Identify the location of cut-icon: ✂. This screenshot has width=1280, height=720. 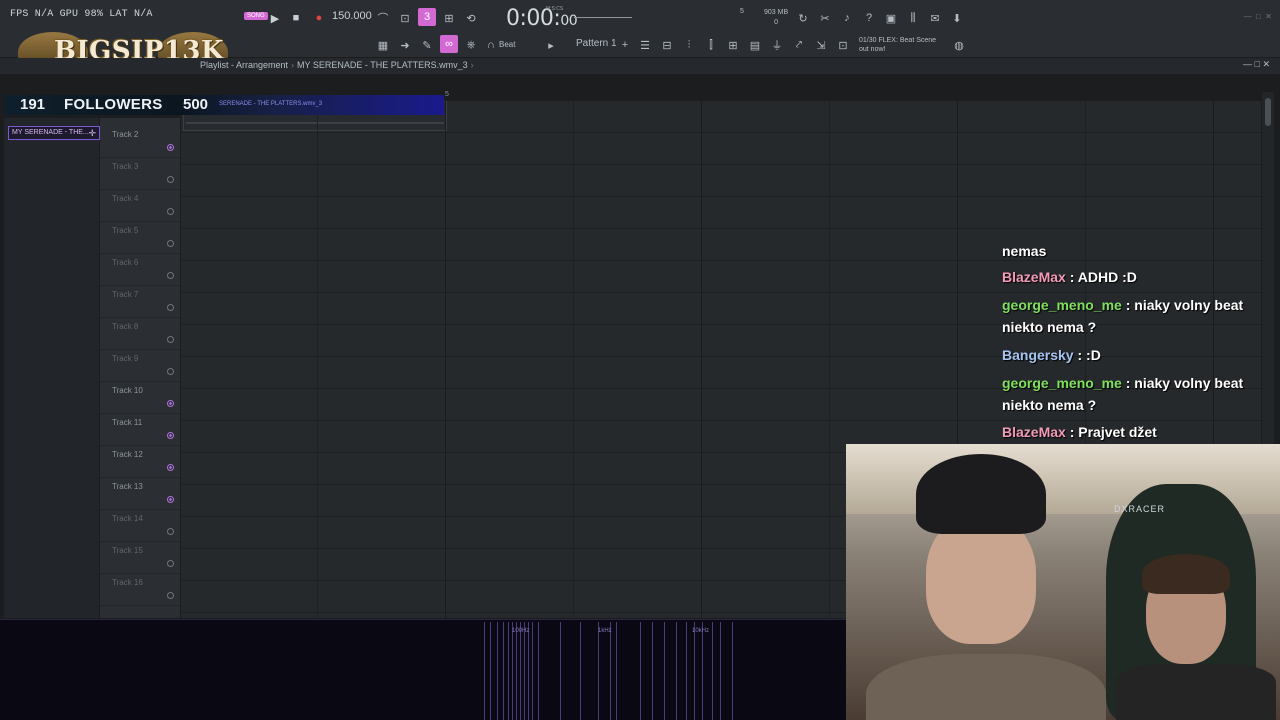
(825, 18).